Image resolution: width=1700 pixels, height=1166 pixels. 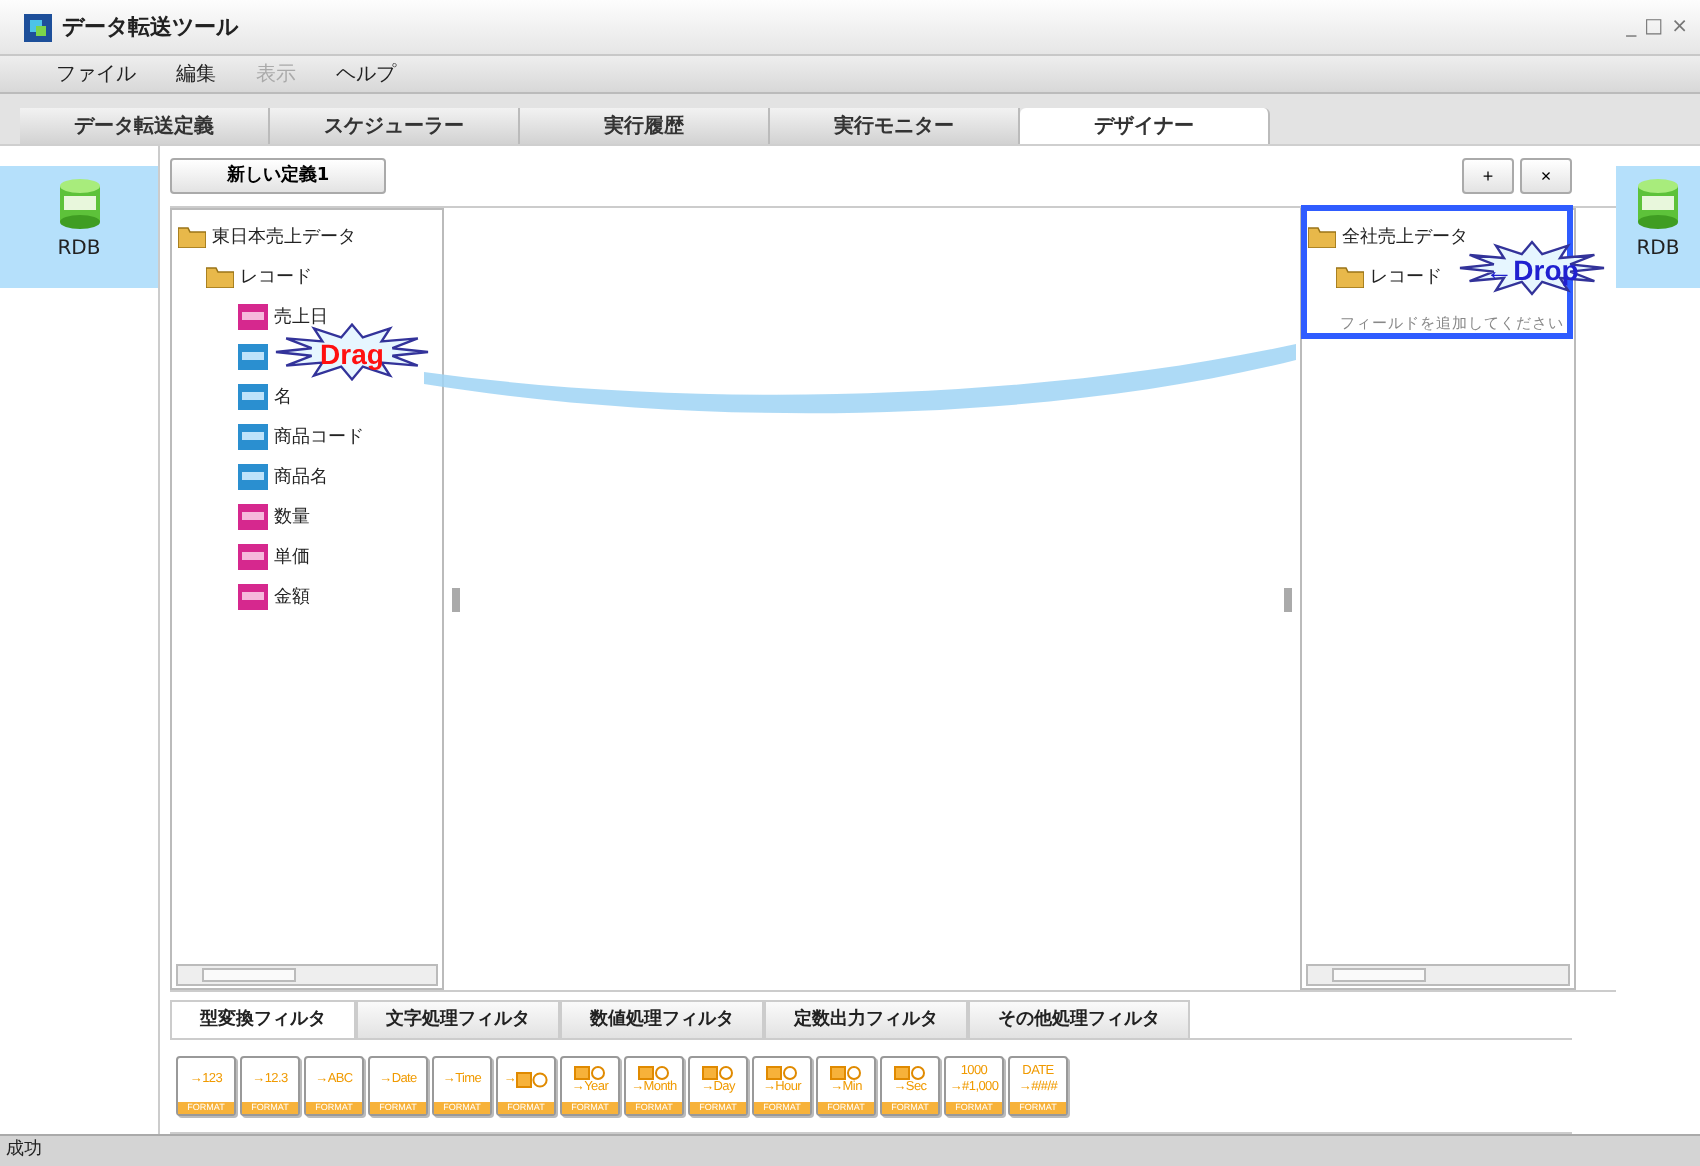 I want to click on app-icon, so click(x=38, y=27).